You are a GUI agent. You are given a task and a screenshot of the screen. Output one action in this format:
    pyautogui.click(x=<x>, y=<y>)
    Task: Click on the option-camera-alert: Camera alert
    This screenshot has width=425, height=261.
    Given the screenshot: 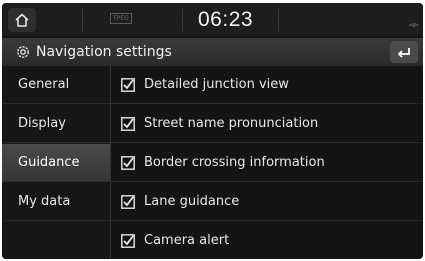 What is the action you would take?
    pyautogui.click(x=267, y=240)
    